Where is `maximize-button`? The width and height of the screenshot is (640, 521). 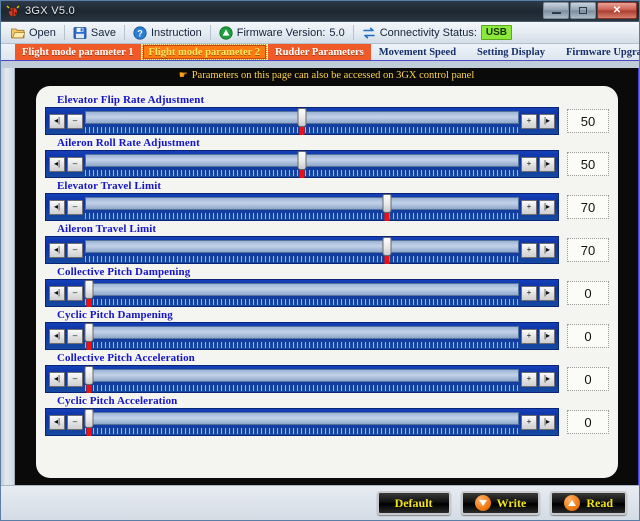 maximize-button is located at coordinates (583, 10).